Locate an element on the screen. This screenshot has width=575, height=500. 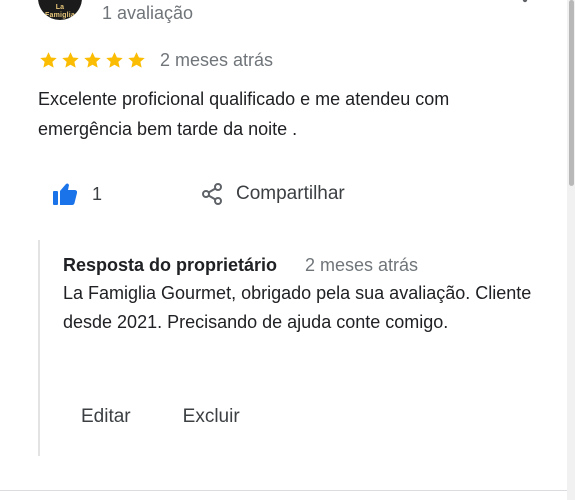
reviewer-review-count: 1 avaliação is located at coordinates (148, 13).